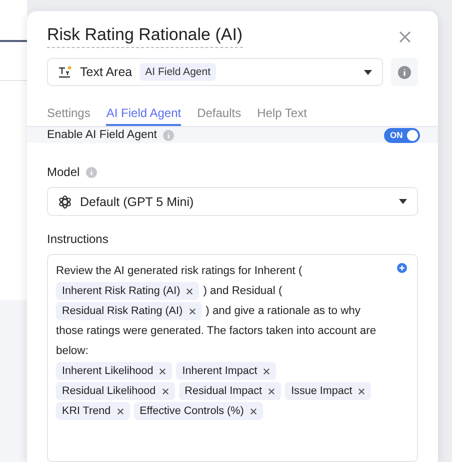 The height and width of the screenshot is (462, 452). I want to click on tab: Help Text, so click(282, 116).